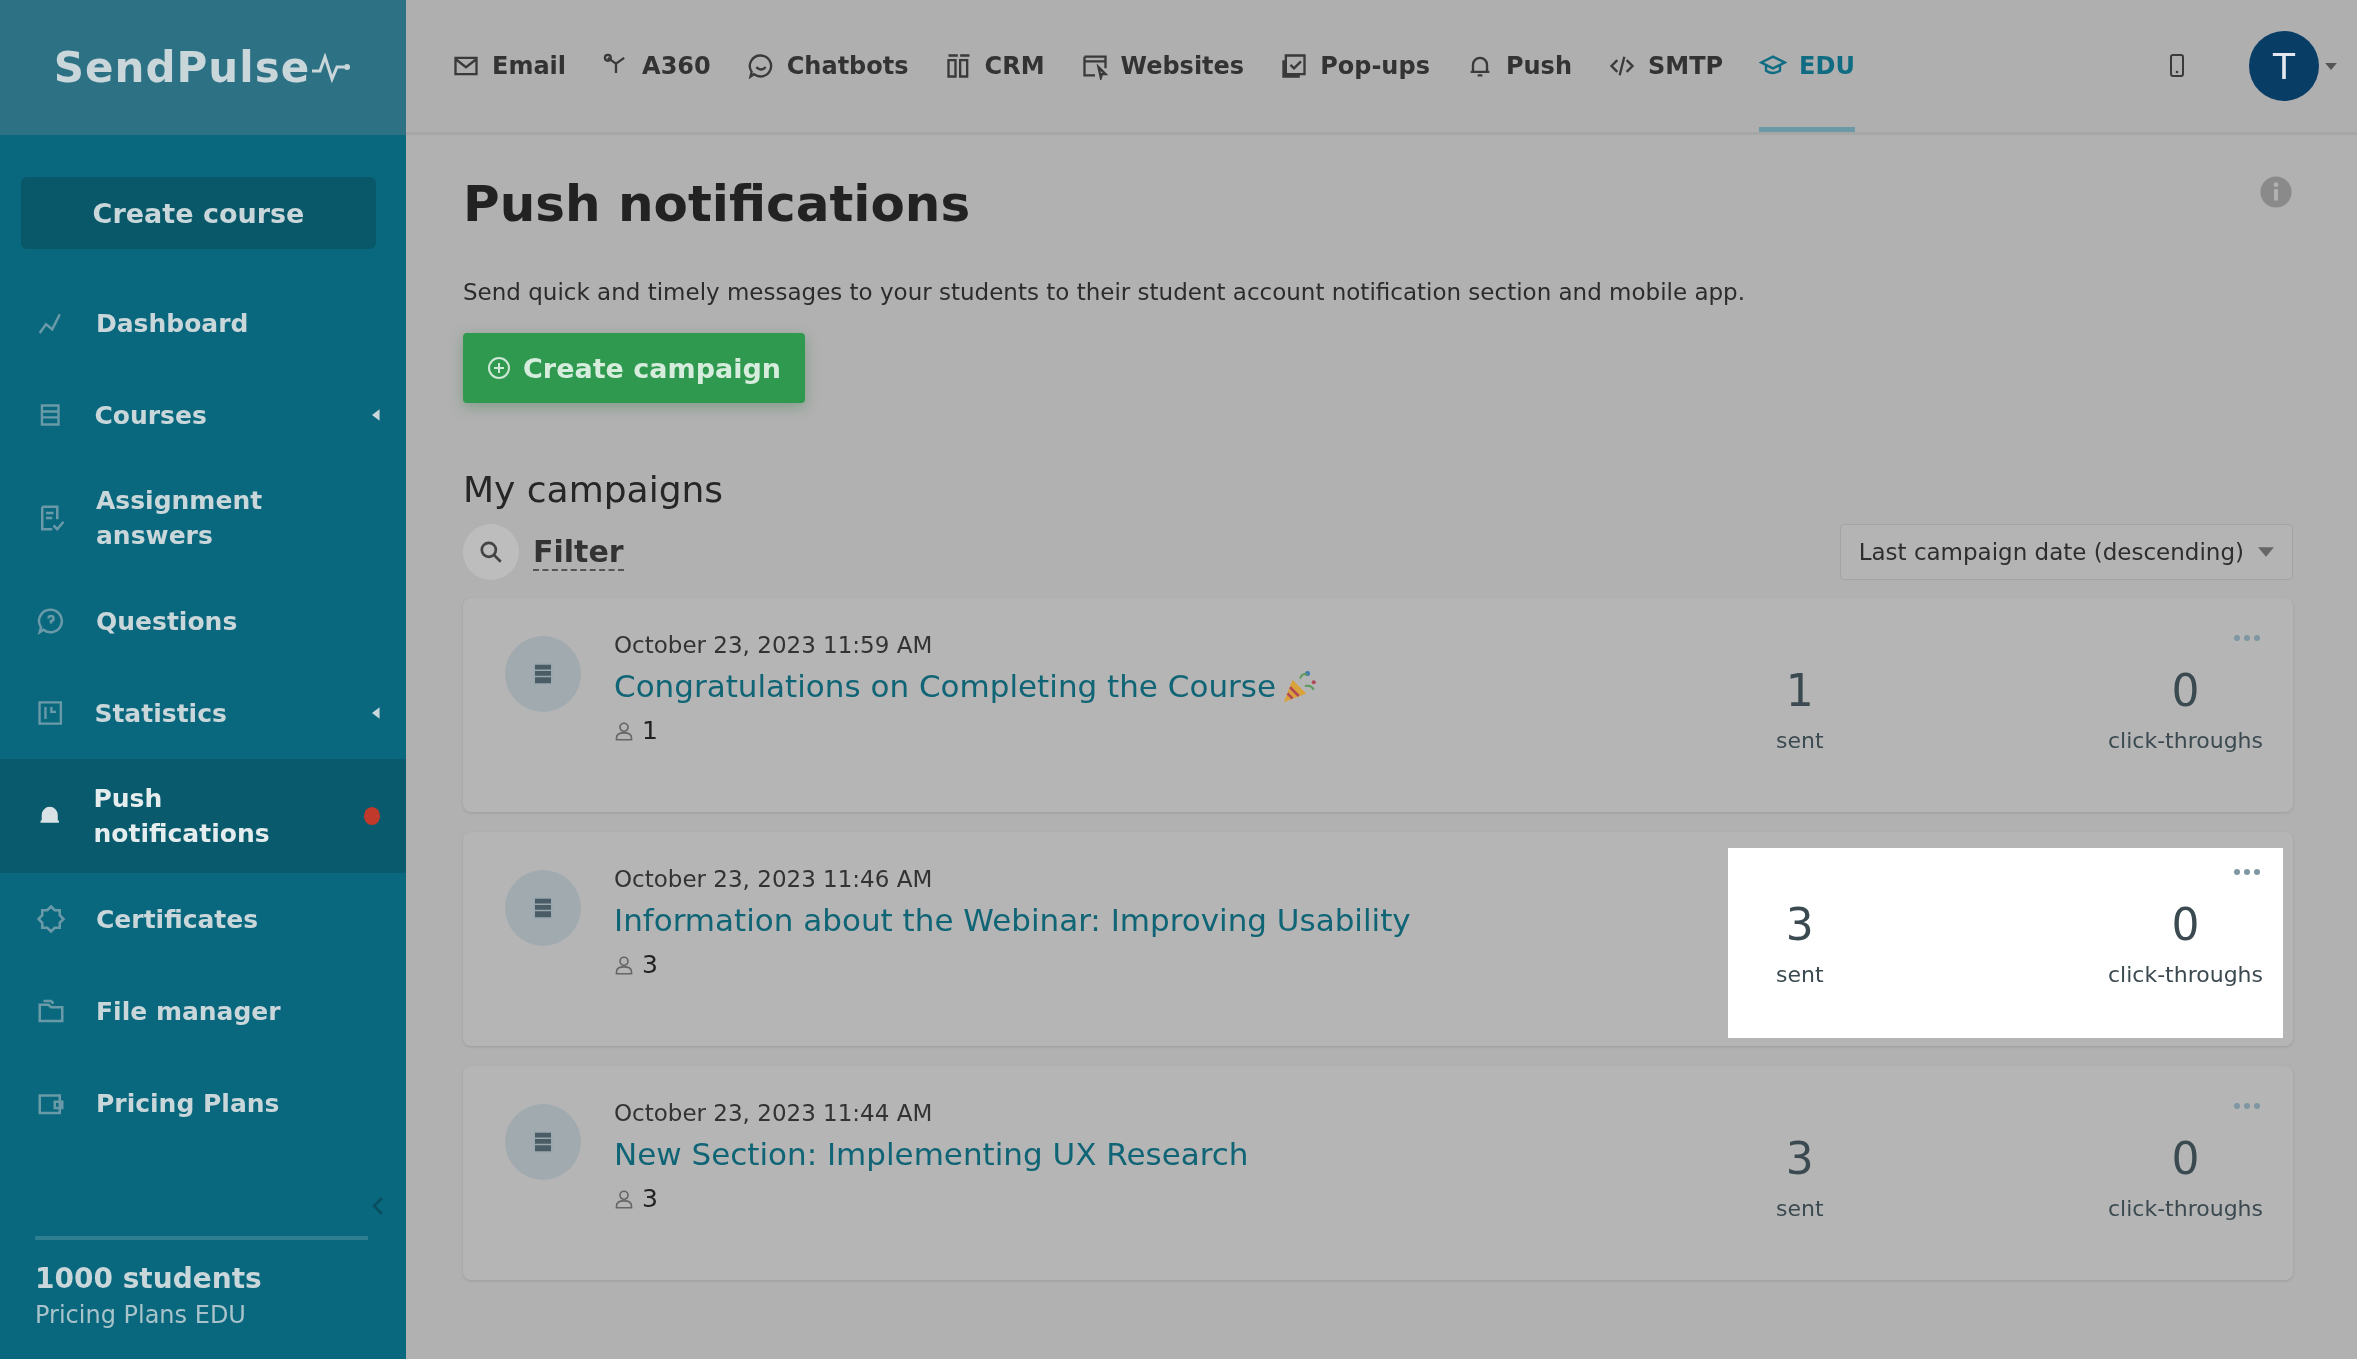 This screenshot has height=1359, width=2357. Describe the element at coordinates (1105, 292) in the screenshot. I see `page-description: Send quick and timely messages to your students to their student account notification section and mobile app.` at that location.